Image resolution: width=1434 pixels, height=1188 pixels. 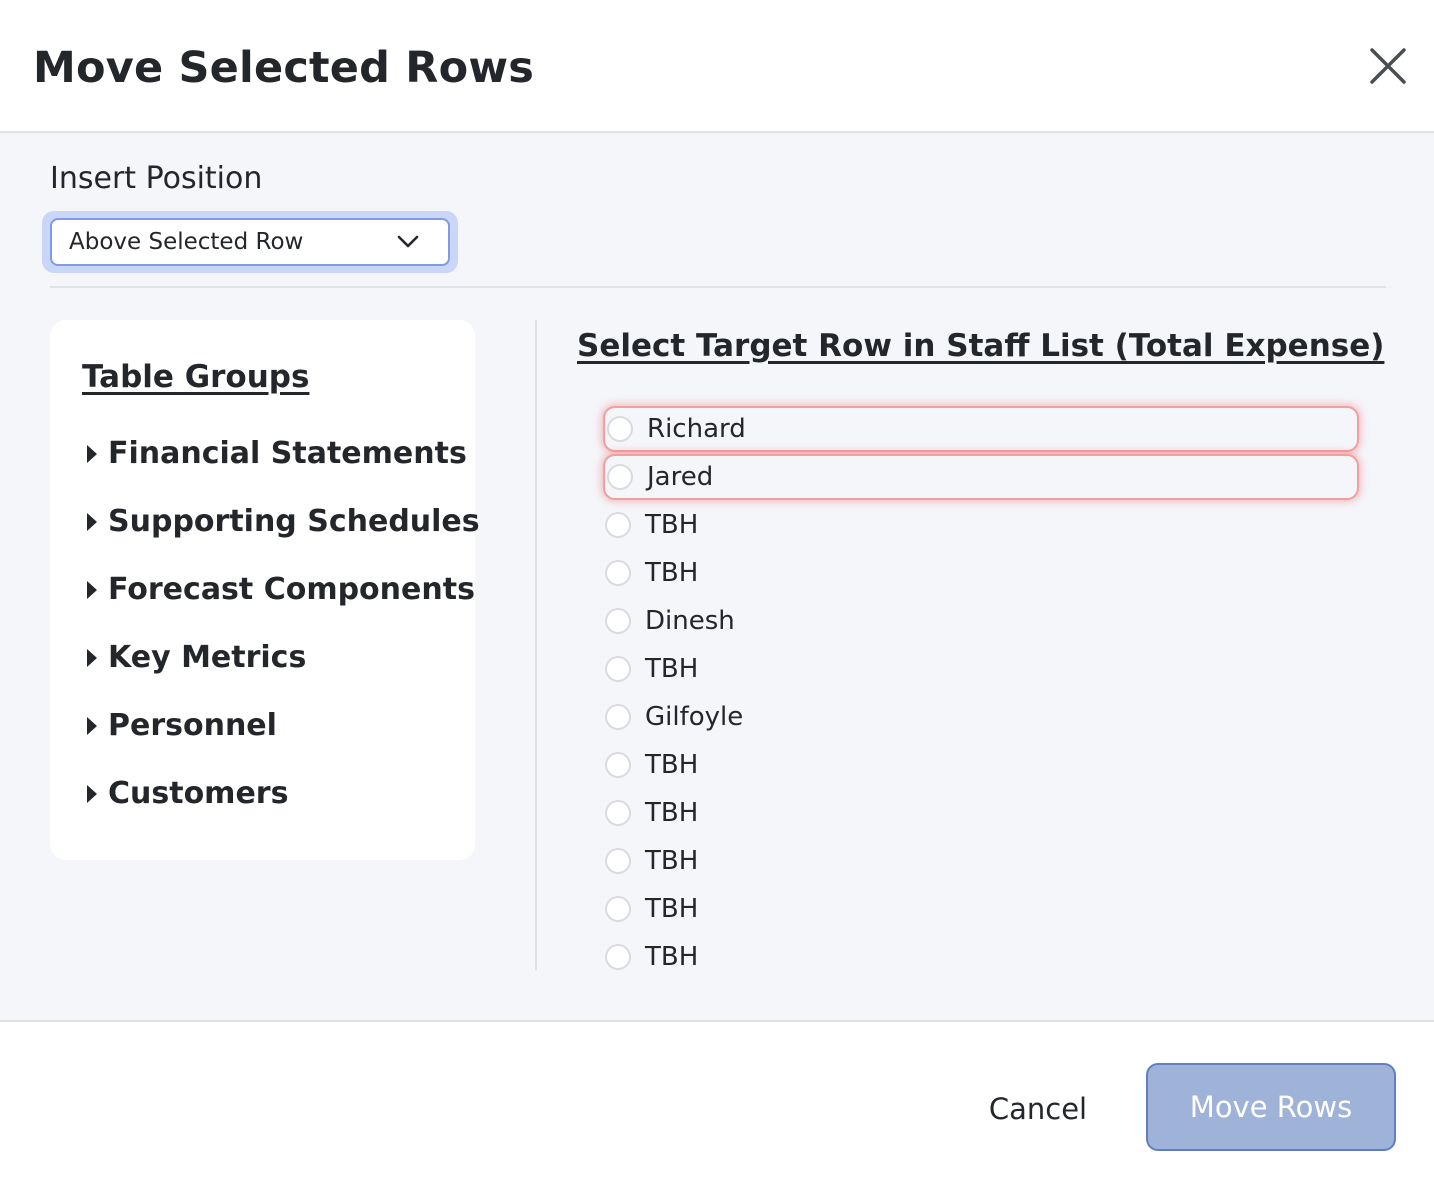 What do you see at coordinates (198, 793) in the screenshot?
I see `group-item-label: Customers` at bounding box center [198, 793].